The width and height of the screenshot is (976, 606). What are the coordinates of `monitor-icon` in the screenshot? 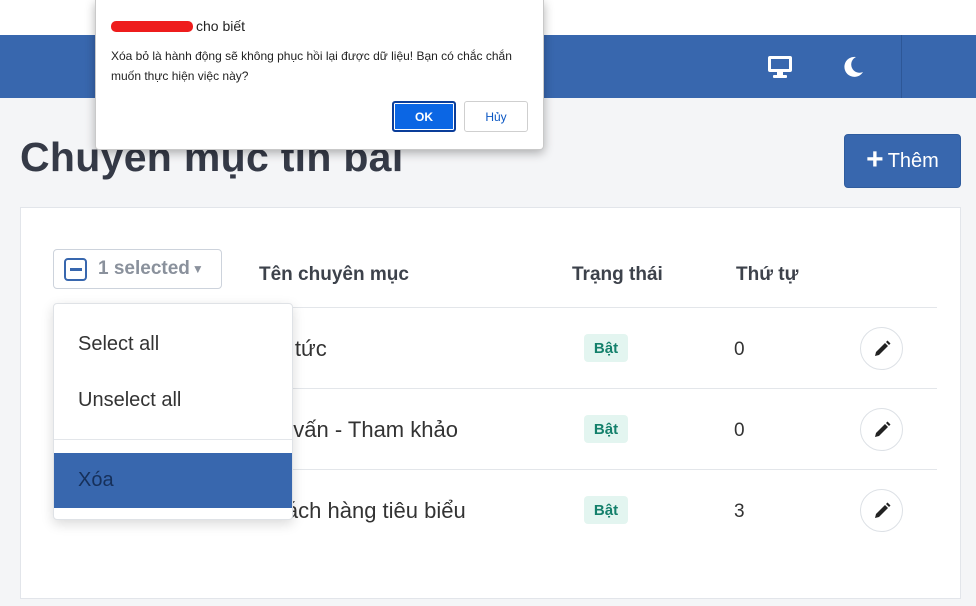 It's located at (780, 67).